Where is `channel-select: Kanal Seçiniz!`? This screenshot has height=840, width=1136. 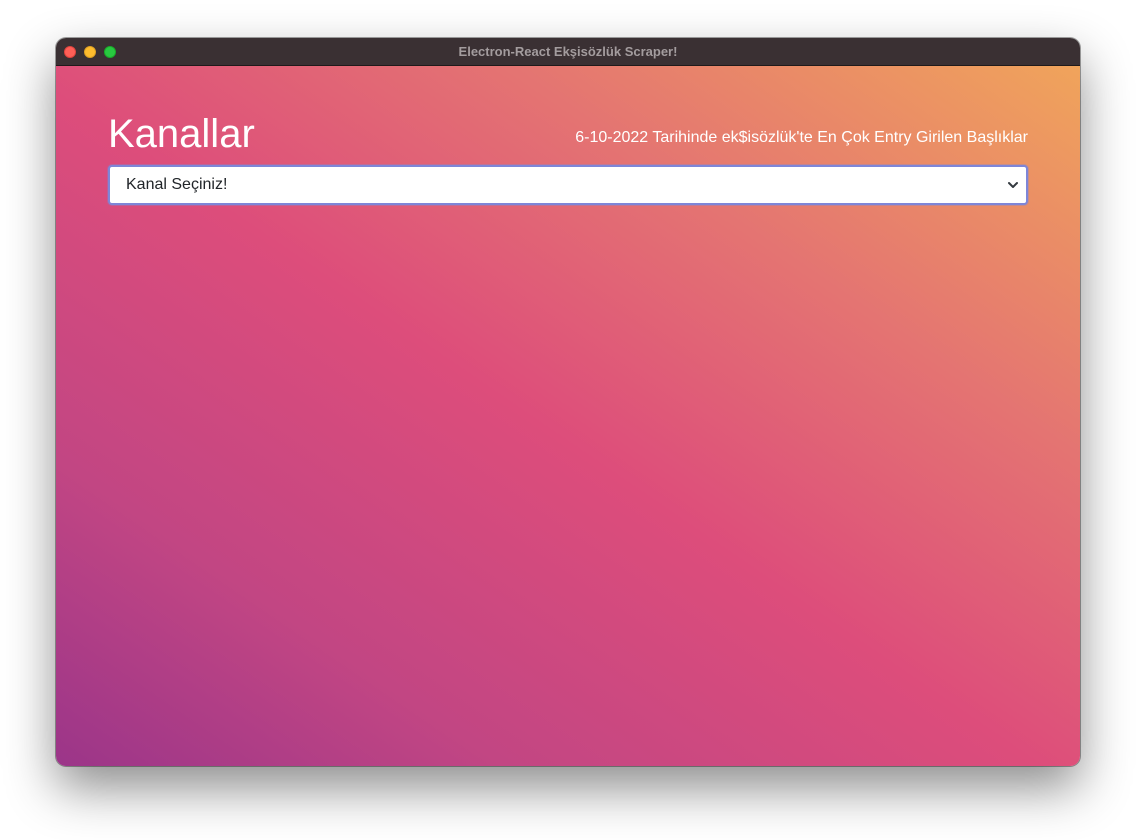
channel-select: Kanal Seçiniz! is located at coordinates (568, 185).